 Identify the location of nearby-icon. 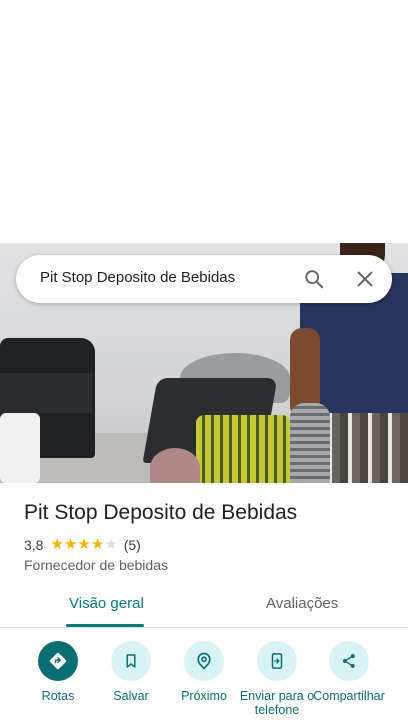
(204, 661).